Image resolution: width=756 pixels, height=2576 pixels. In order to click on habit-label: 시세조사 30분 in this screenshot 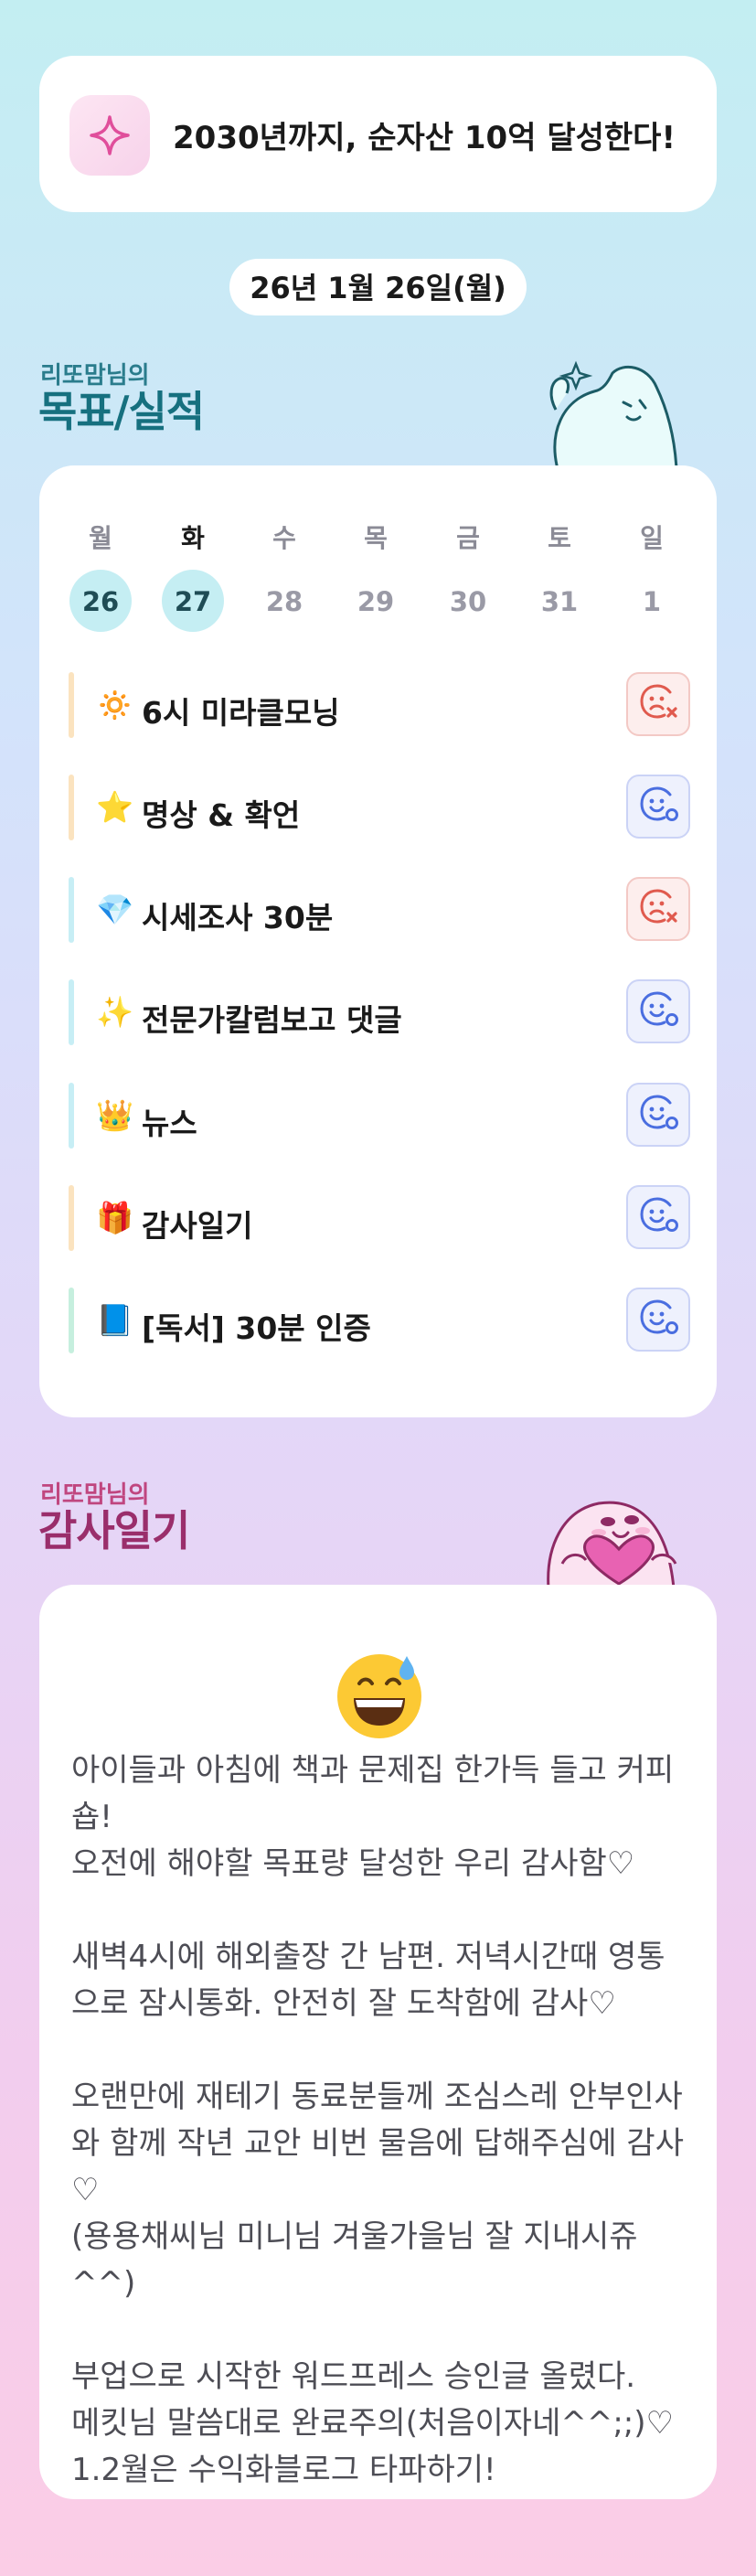, I will do `click(238, 917)`.